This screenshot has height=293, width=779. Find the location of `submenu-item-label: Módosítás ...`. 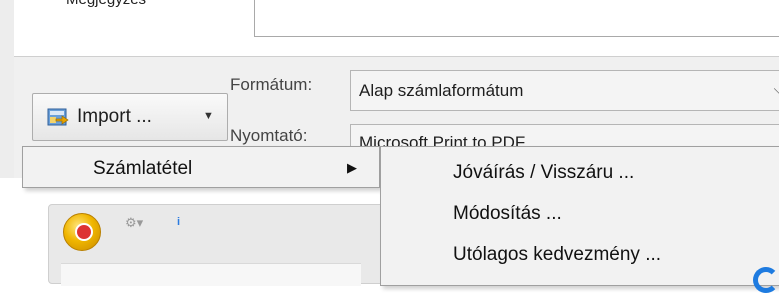

submenu-item-label: Módosítás ... is located at coordinates (507, 213).